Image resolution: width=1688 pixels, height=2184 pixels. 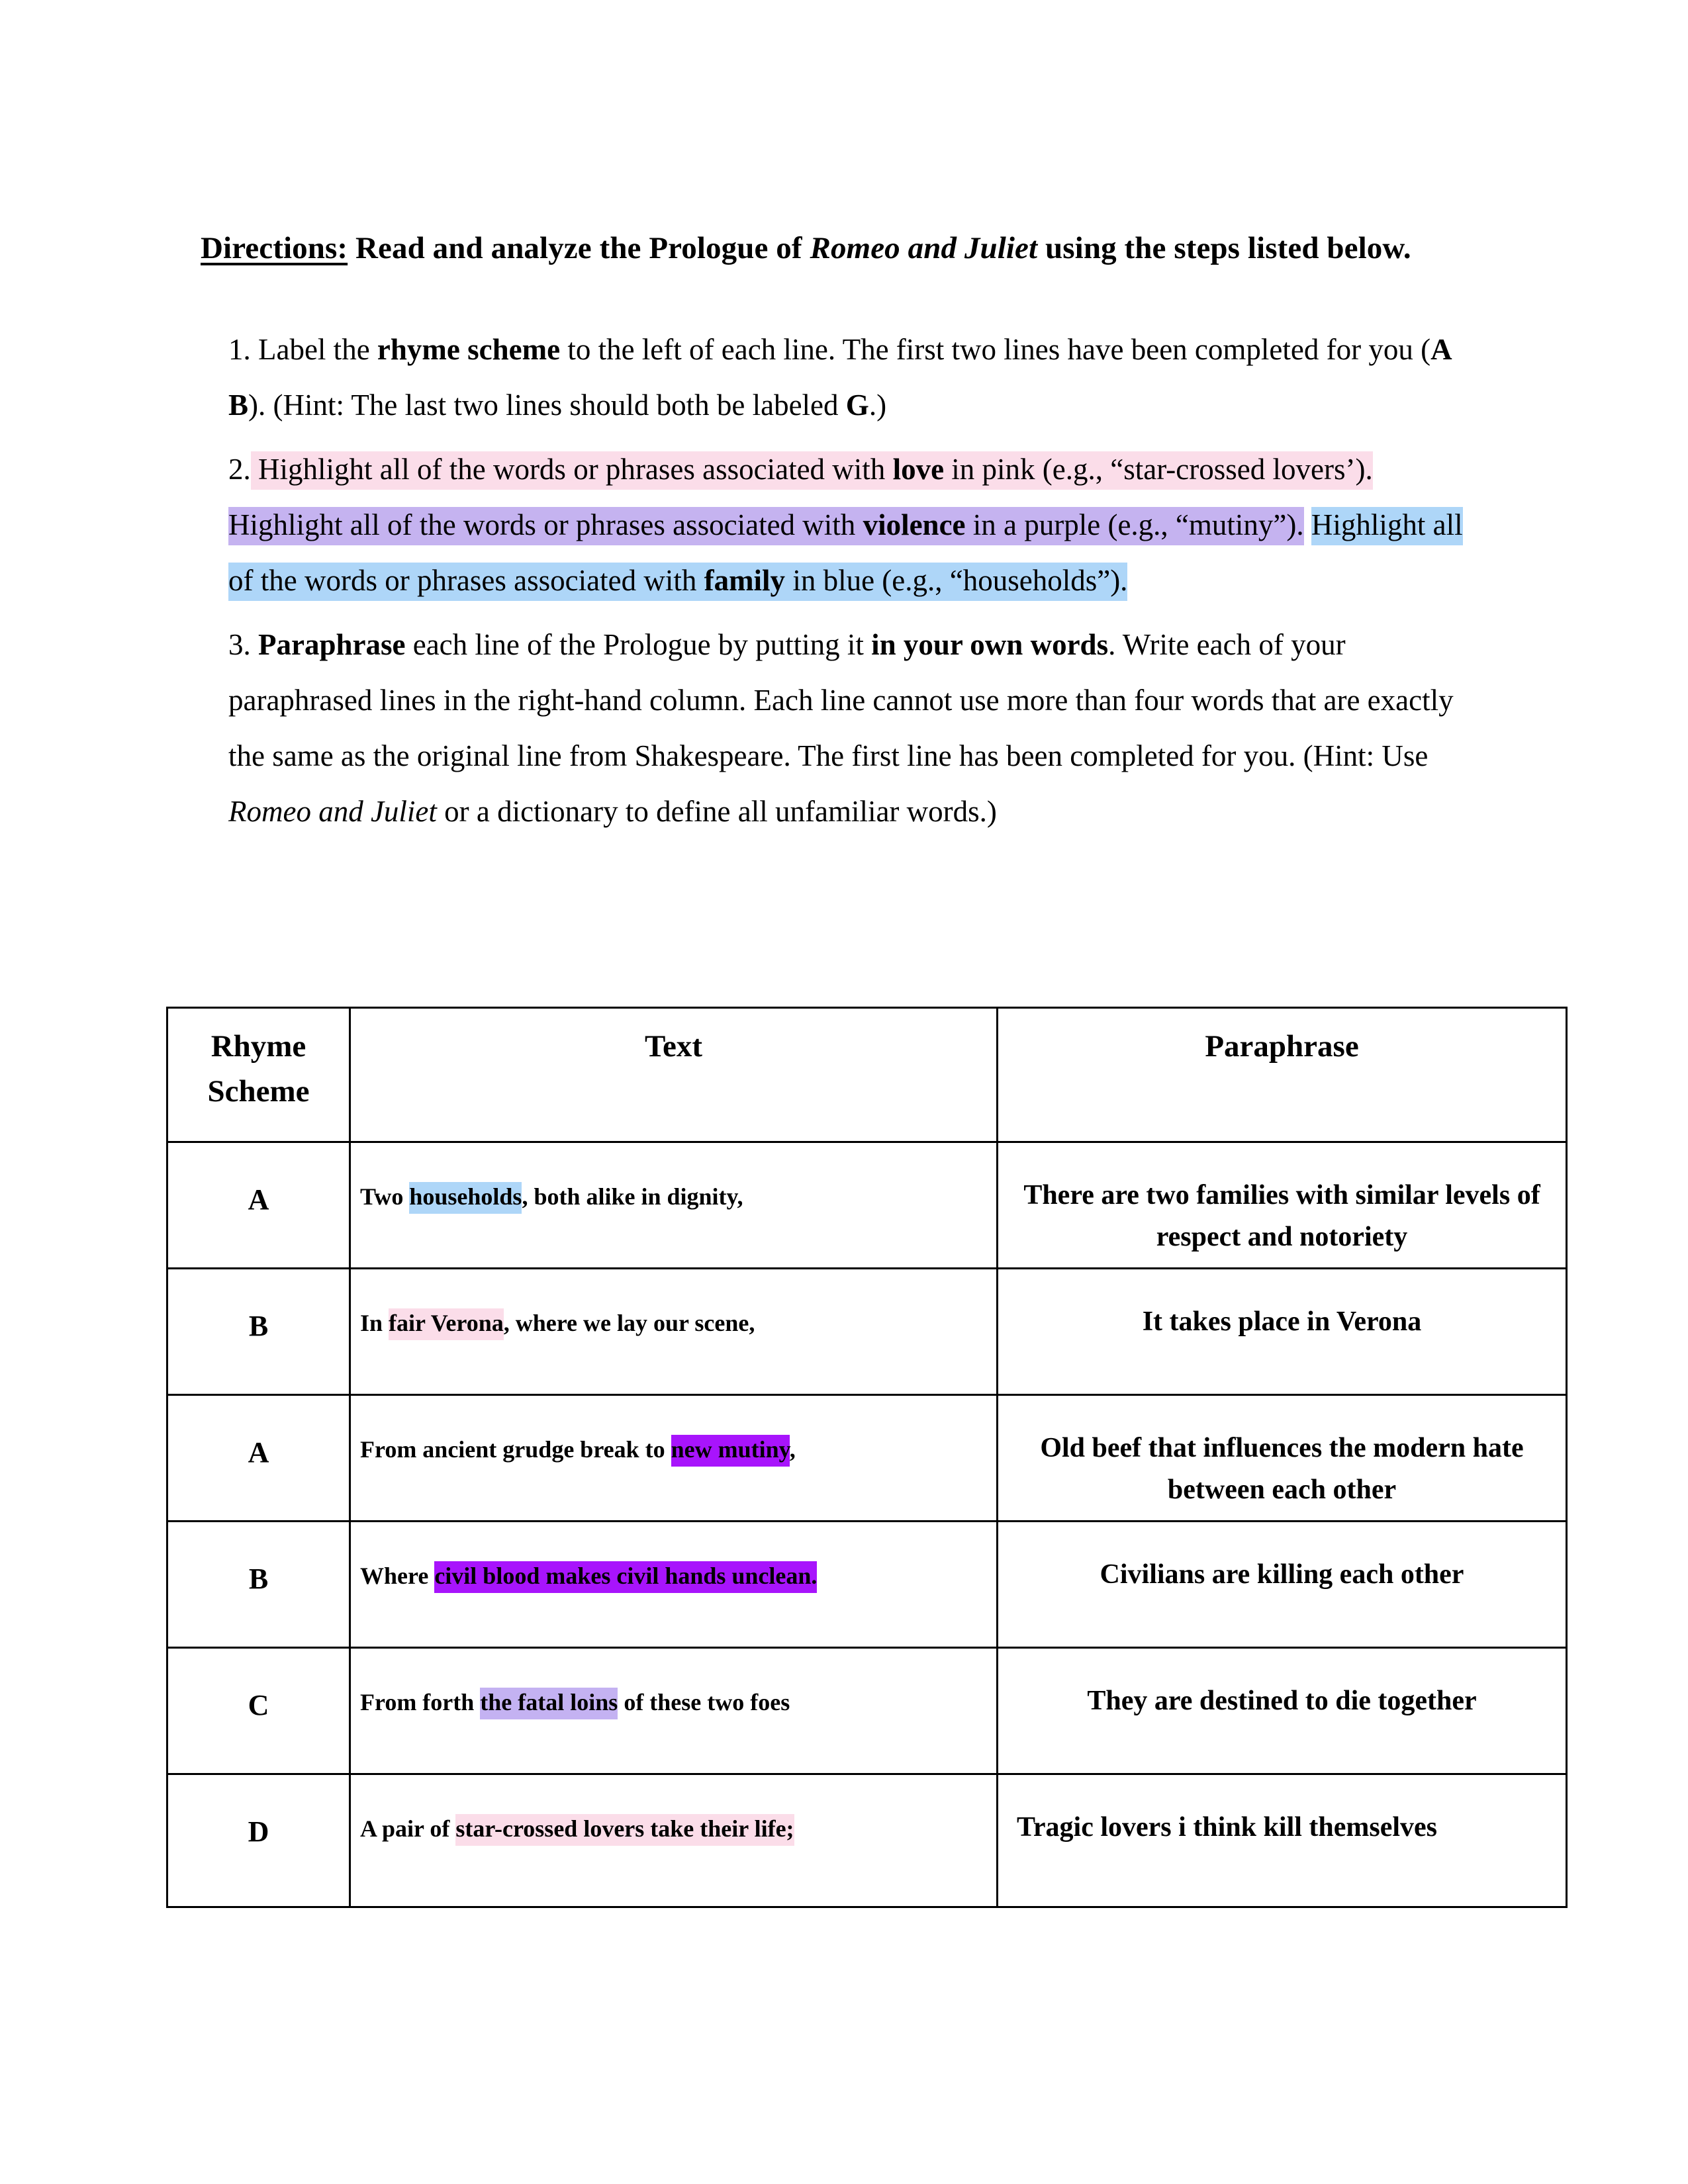 I want to click on row-2-text-segment-0: From ancient grudge break to, so click(x=515, y=1450).